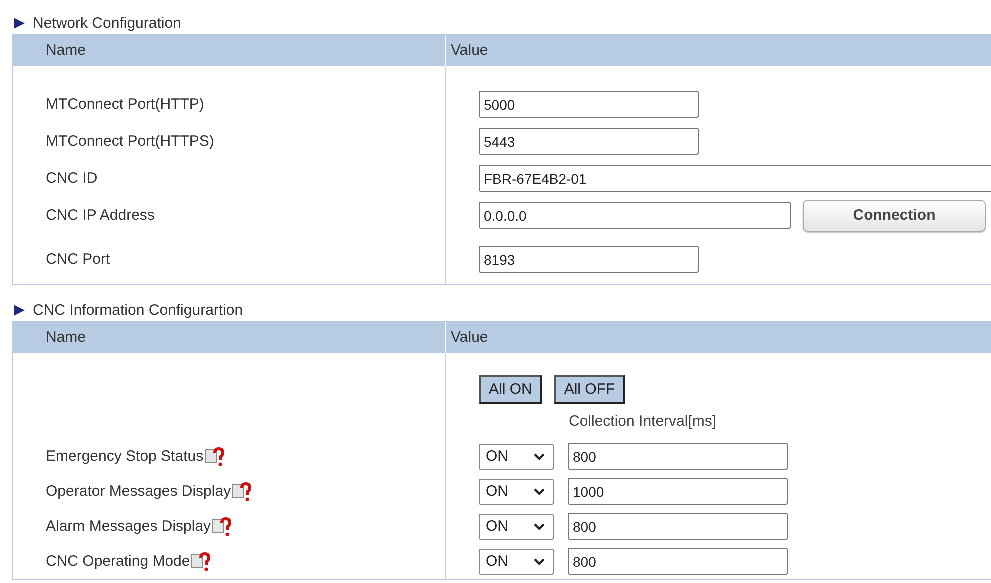  I want to click on toggle-all-button: All OFF, so click(590, 389).